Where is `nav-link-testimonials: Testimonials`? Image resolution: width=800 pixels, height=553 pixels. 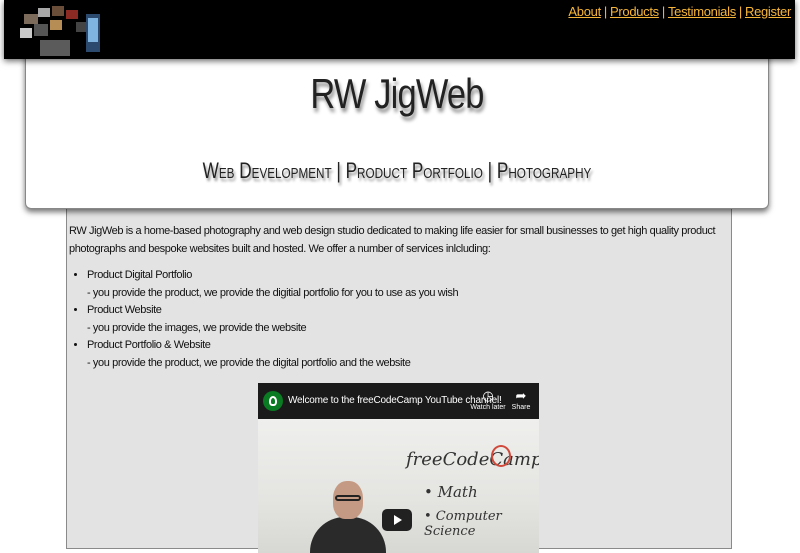 nav-link-testimonials: Testimonials is located at coordinates (702, 11).